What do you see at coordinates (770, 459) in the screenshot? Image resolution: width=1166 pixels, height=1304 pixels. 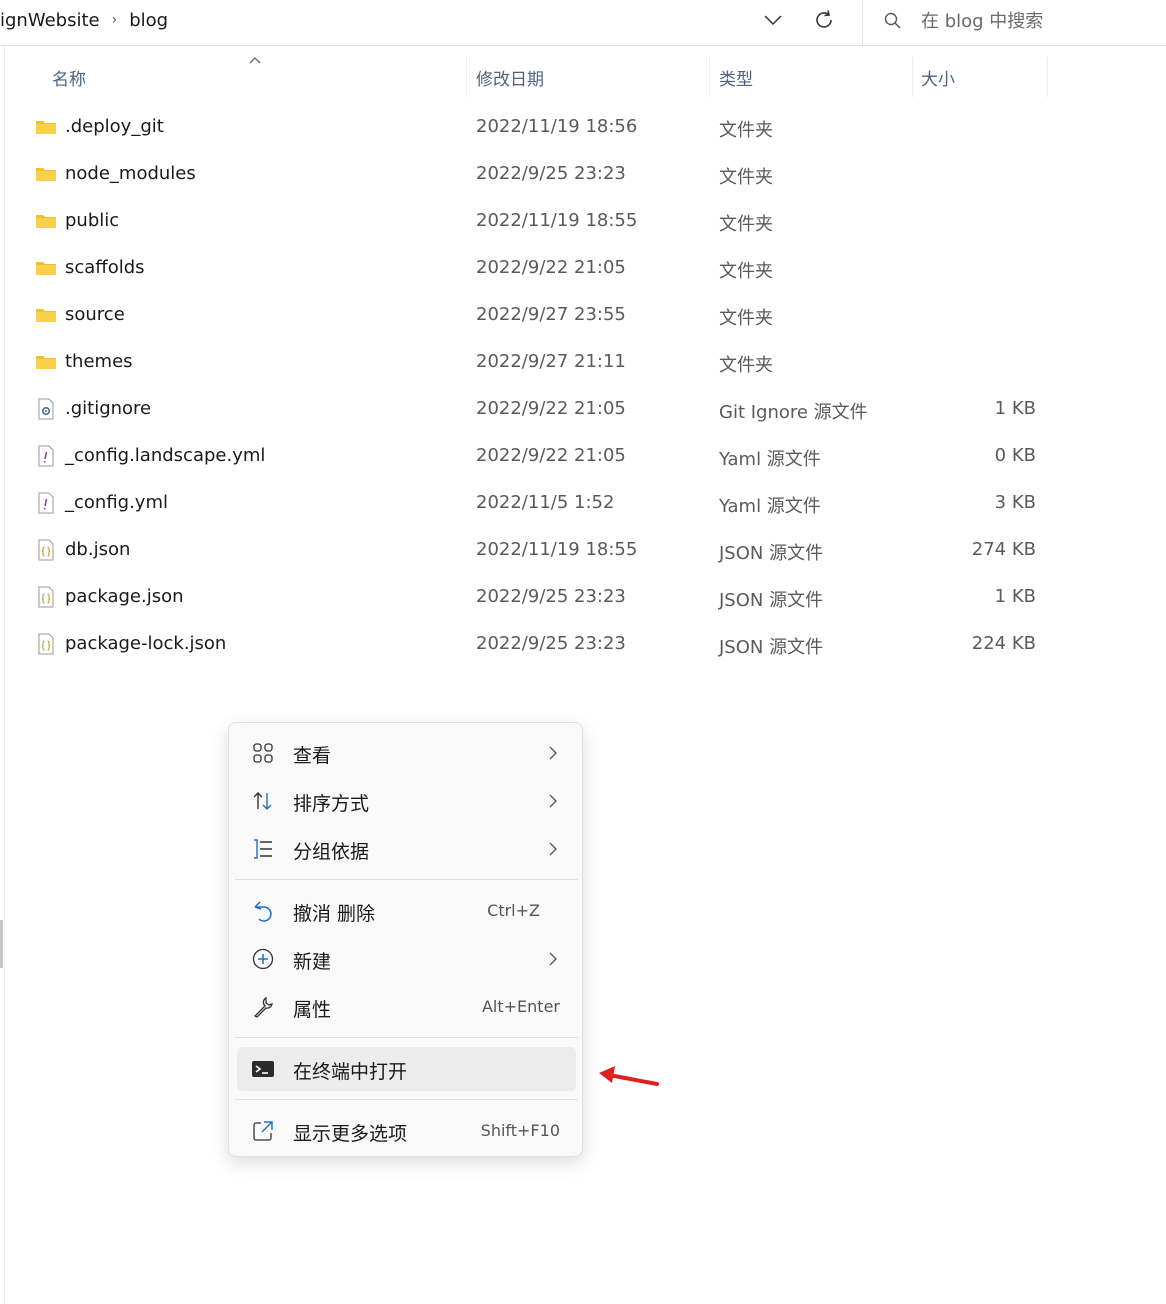 I see `file-type: Yaml 源文件` at bounding box center [770, 459].